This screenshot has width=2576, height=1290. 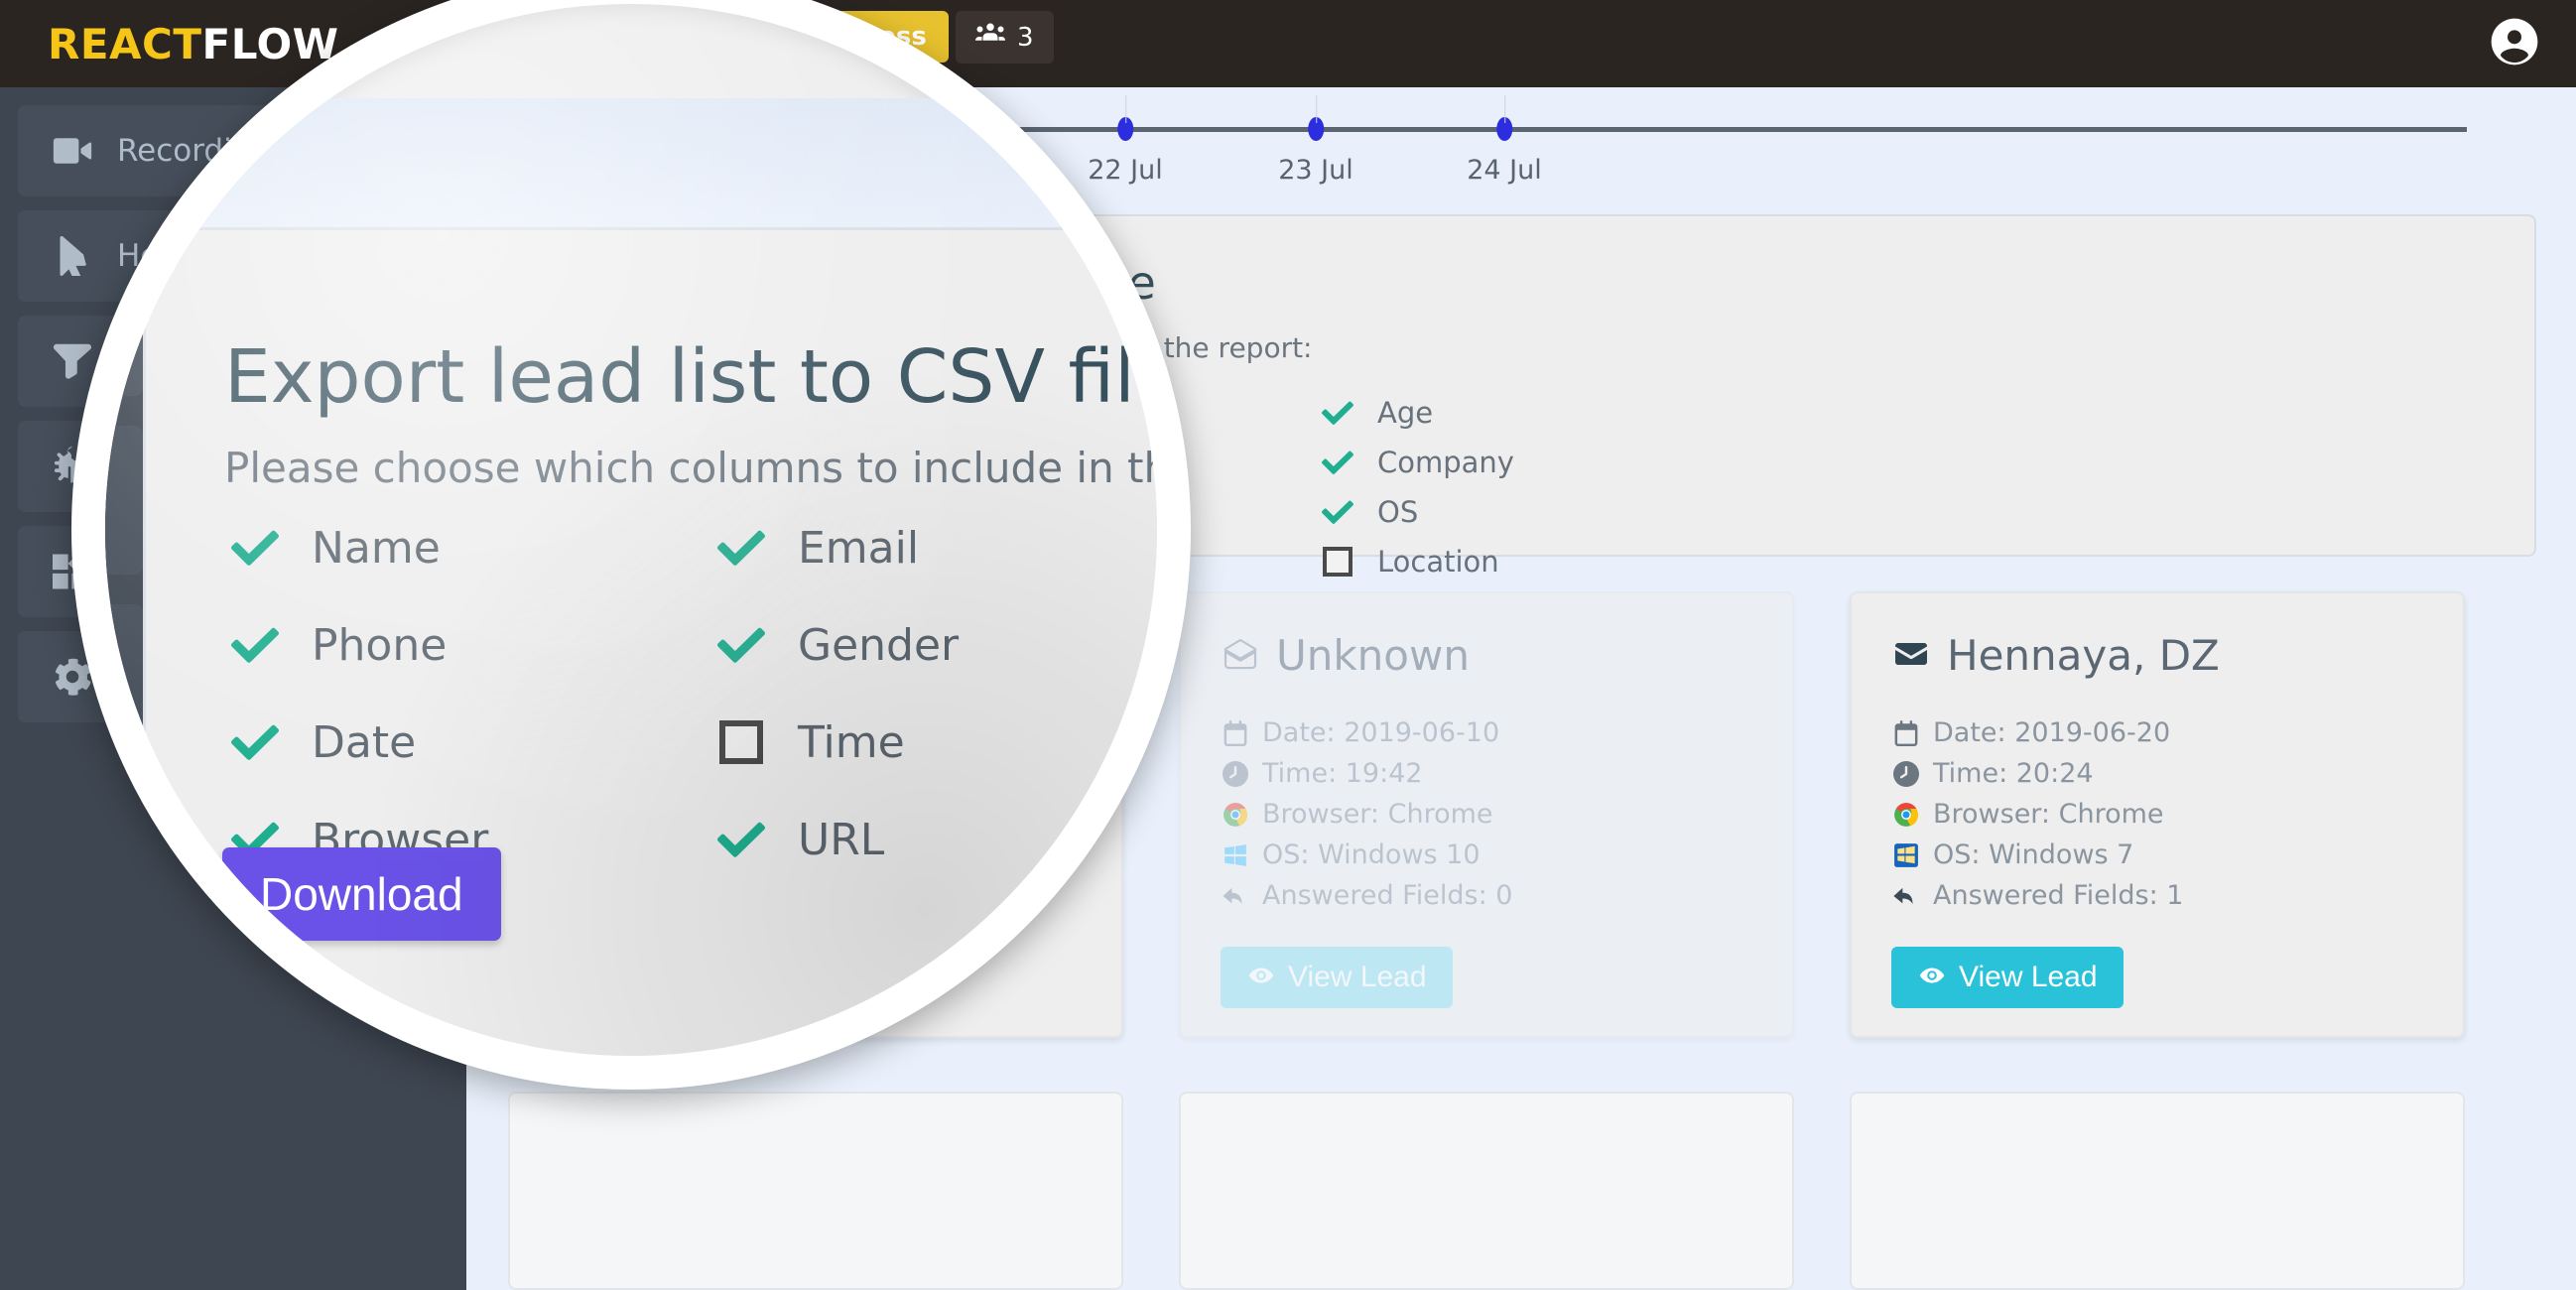 What do you see at coordinates (1406, 413) in the screenshot?
I see `checkbox-label: Age` at bounding box center [1406, 413].